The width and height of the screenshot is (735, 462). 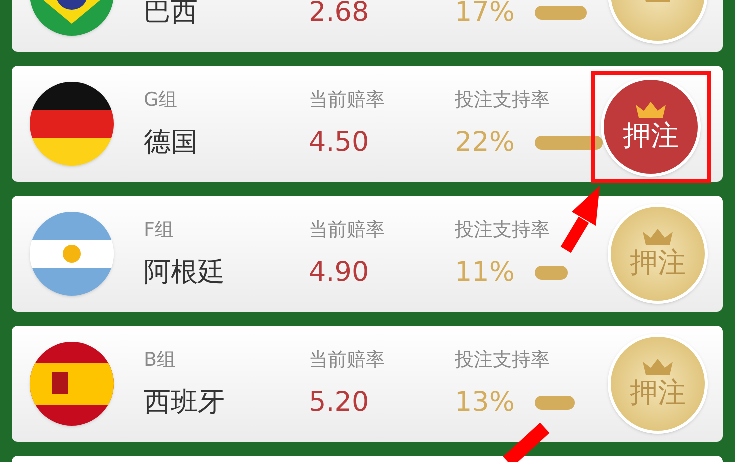 What do you see at coordinates (171, 15) in the screenshot?
I see `team-name: 巴西` at bounding box center [171, 15].